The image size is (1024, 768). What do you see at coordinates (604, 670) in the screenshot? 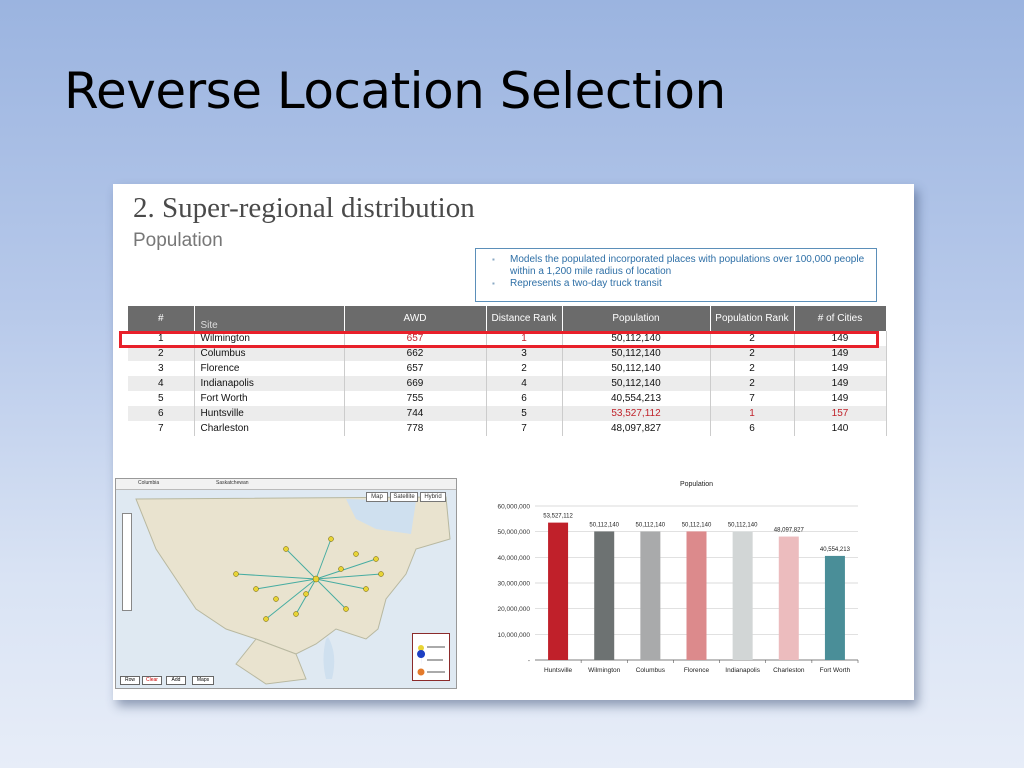
I see `x-category-label: Wilmington` at bounding box center [604, 670].